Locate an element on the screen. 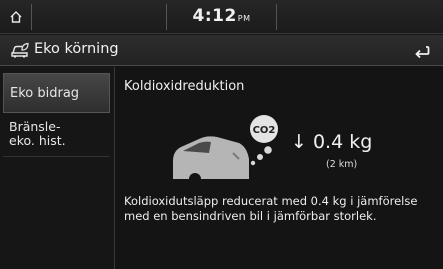 This screenshot has width=443, height=269. eco-car-icon is located at coordinates (20, 50).